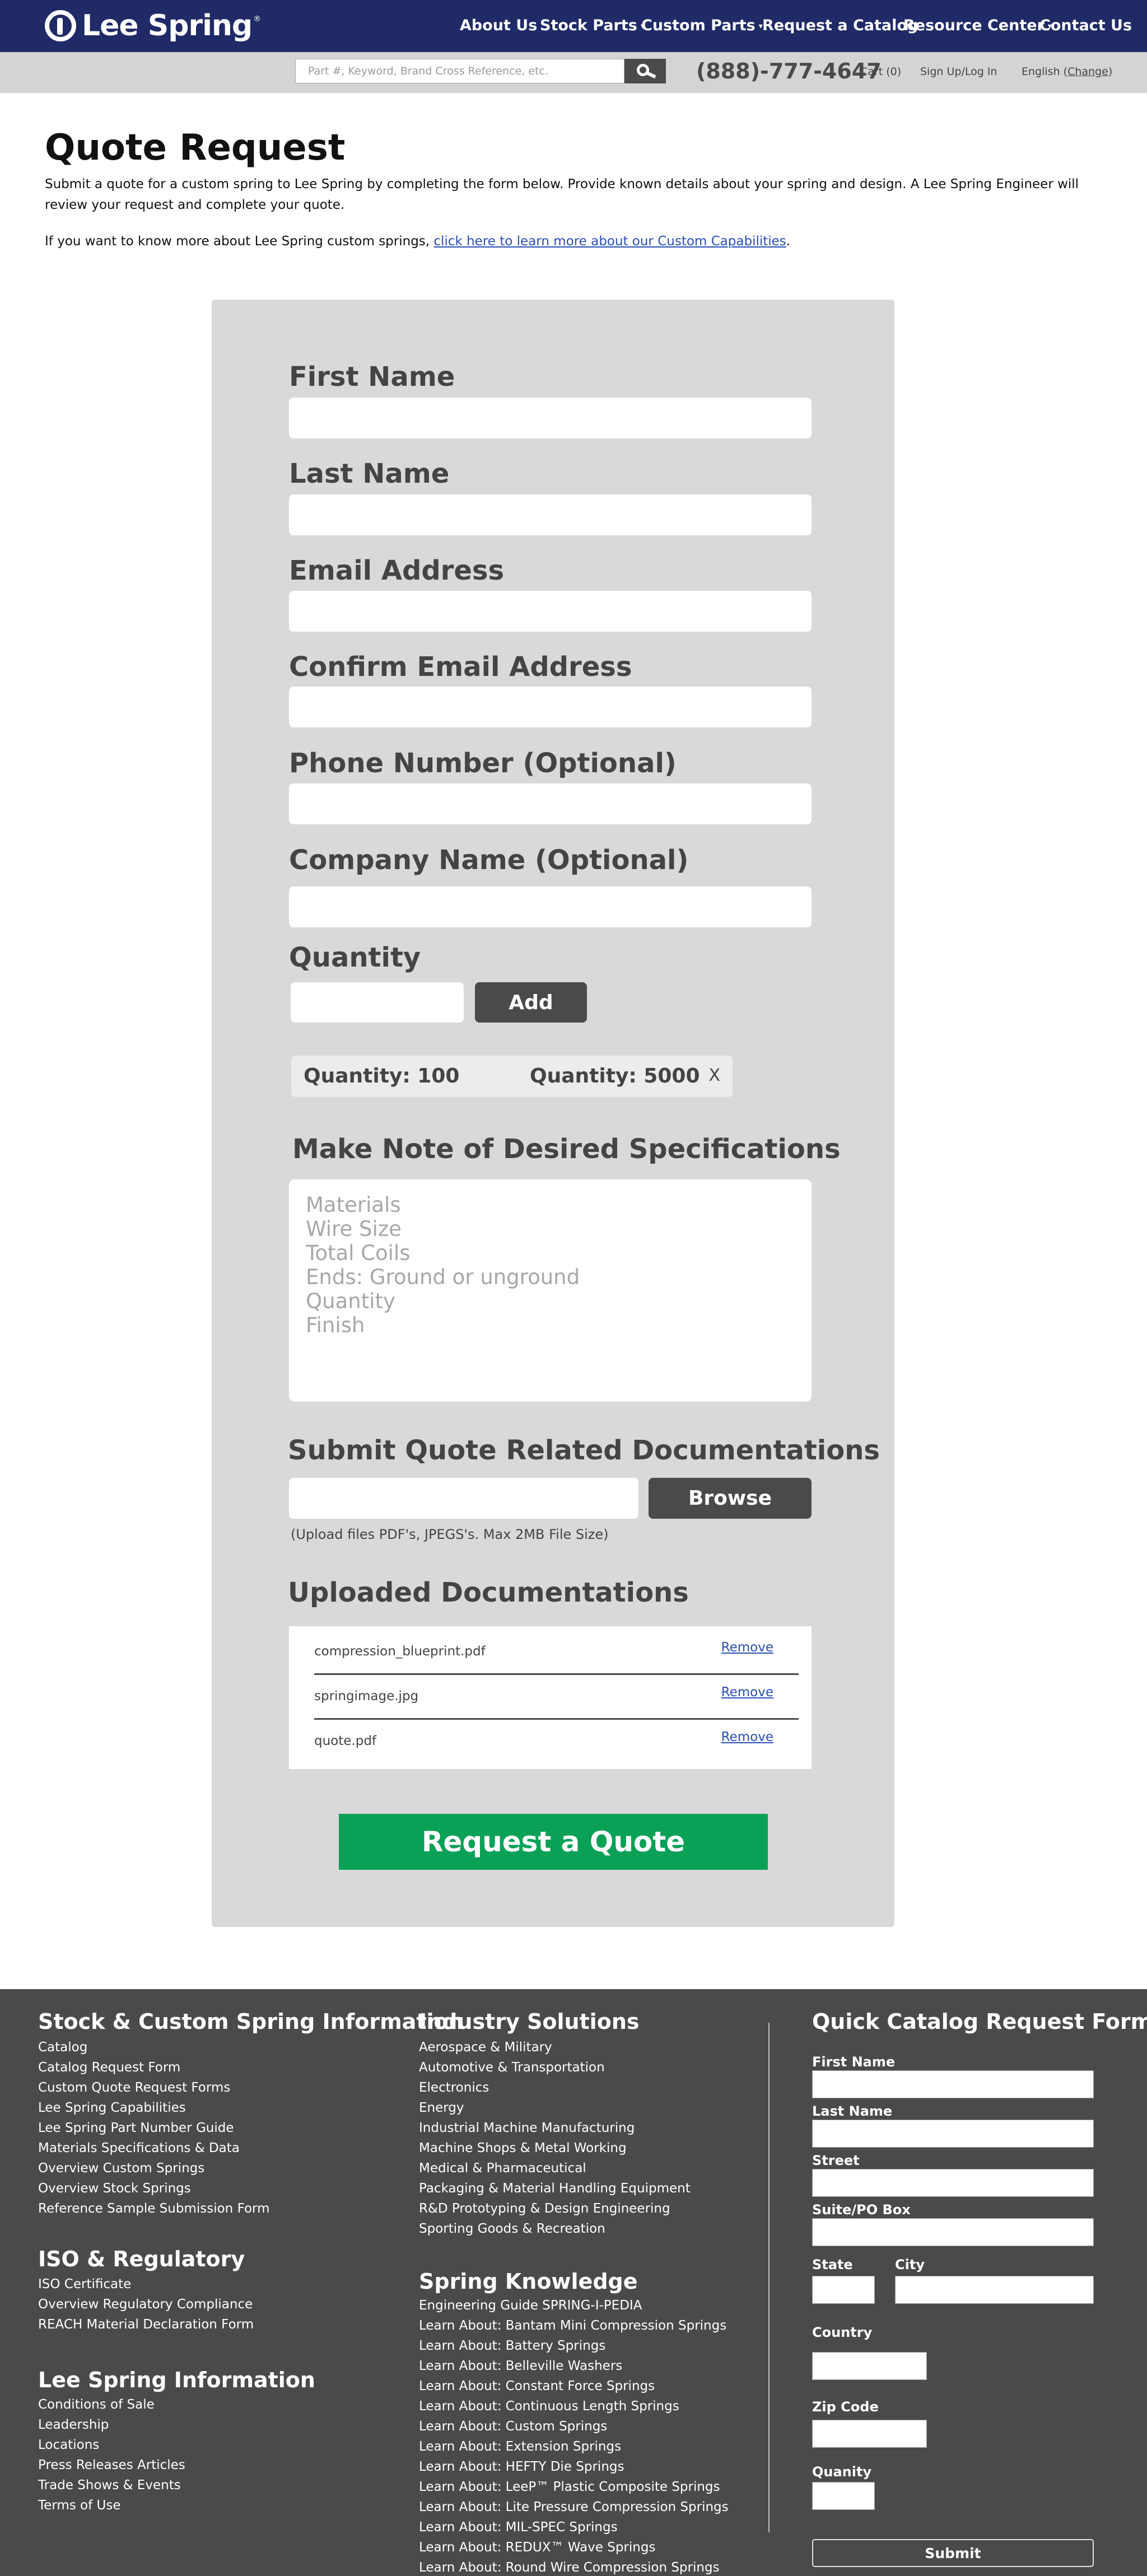 This screenshot has height=2576, width=1147. Describe the element at coordinates (154, 2128) in the screenshot. I see `footer-link: Lee Spring Part Number Guide` at that location.